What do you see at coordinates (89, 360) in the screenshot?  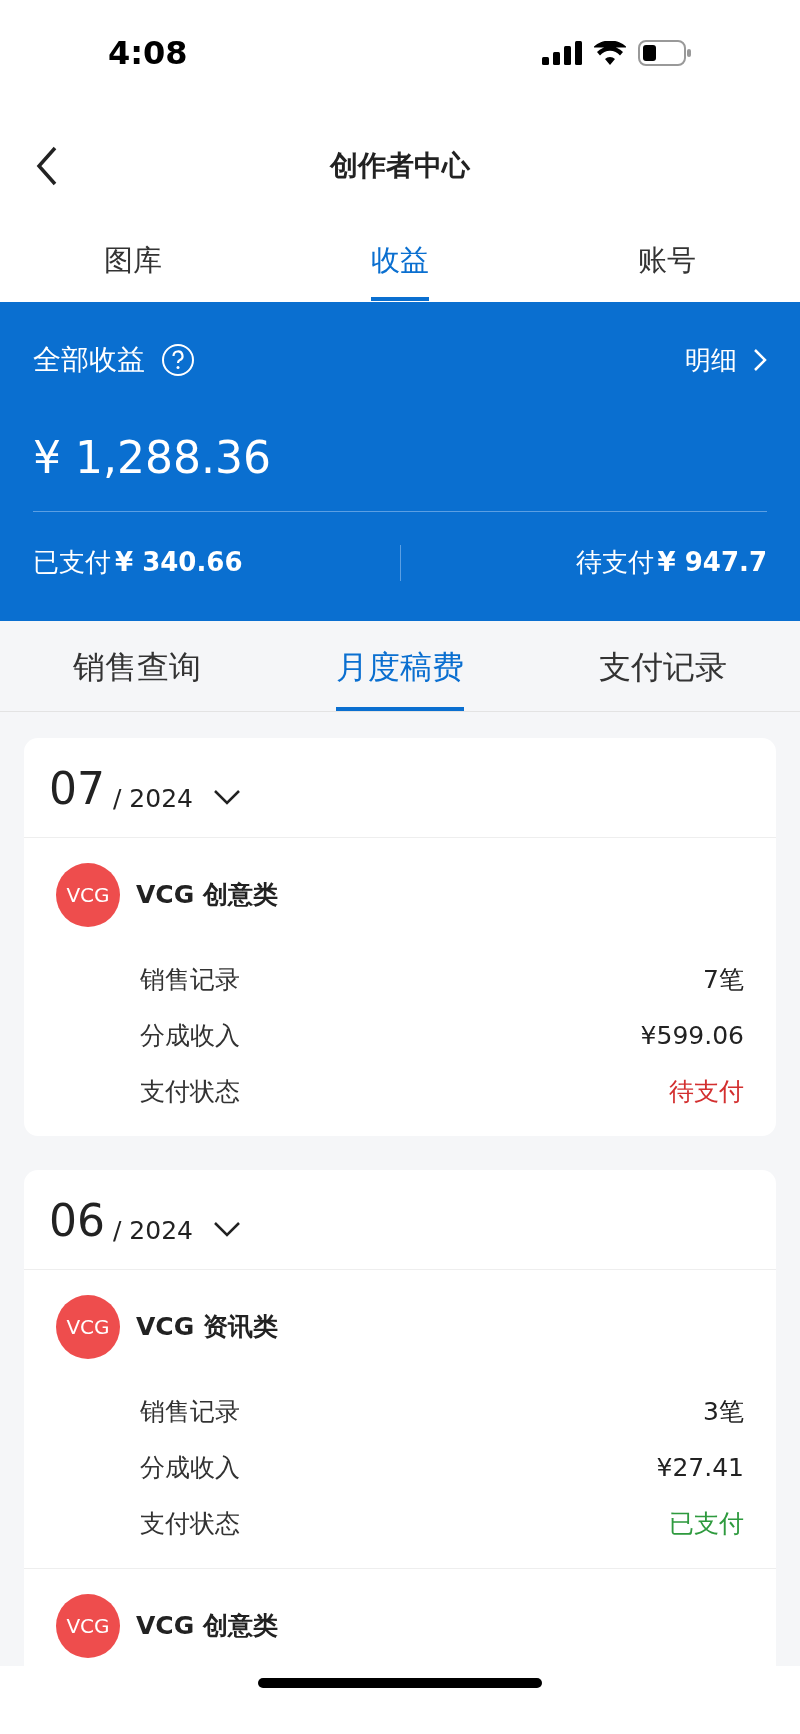 I see `earnings-label: 全部收益` at bounding box center [89, 360].